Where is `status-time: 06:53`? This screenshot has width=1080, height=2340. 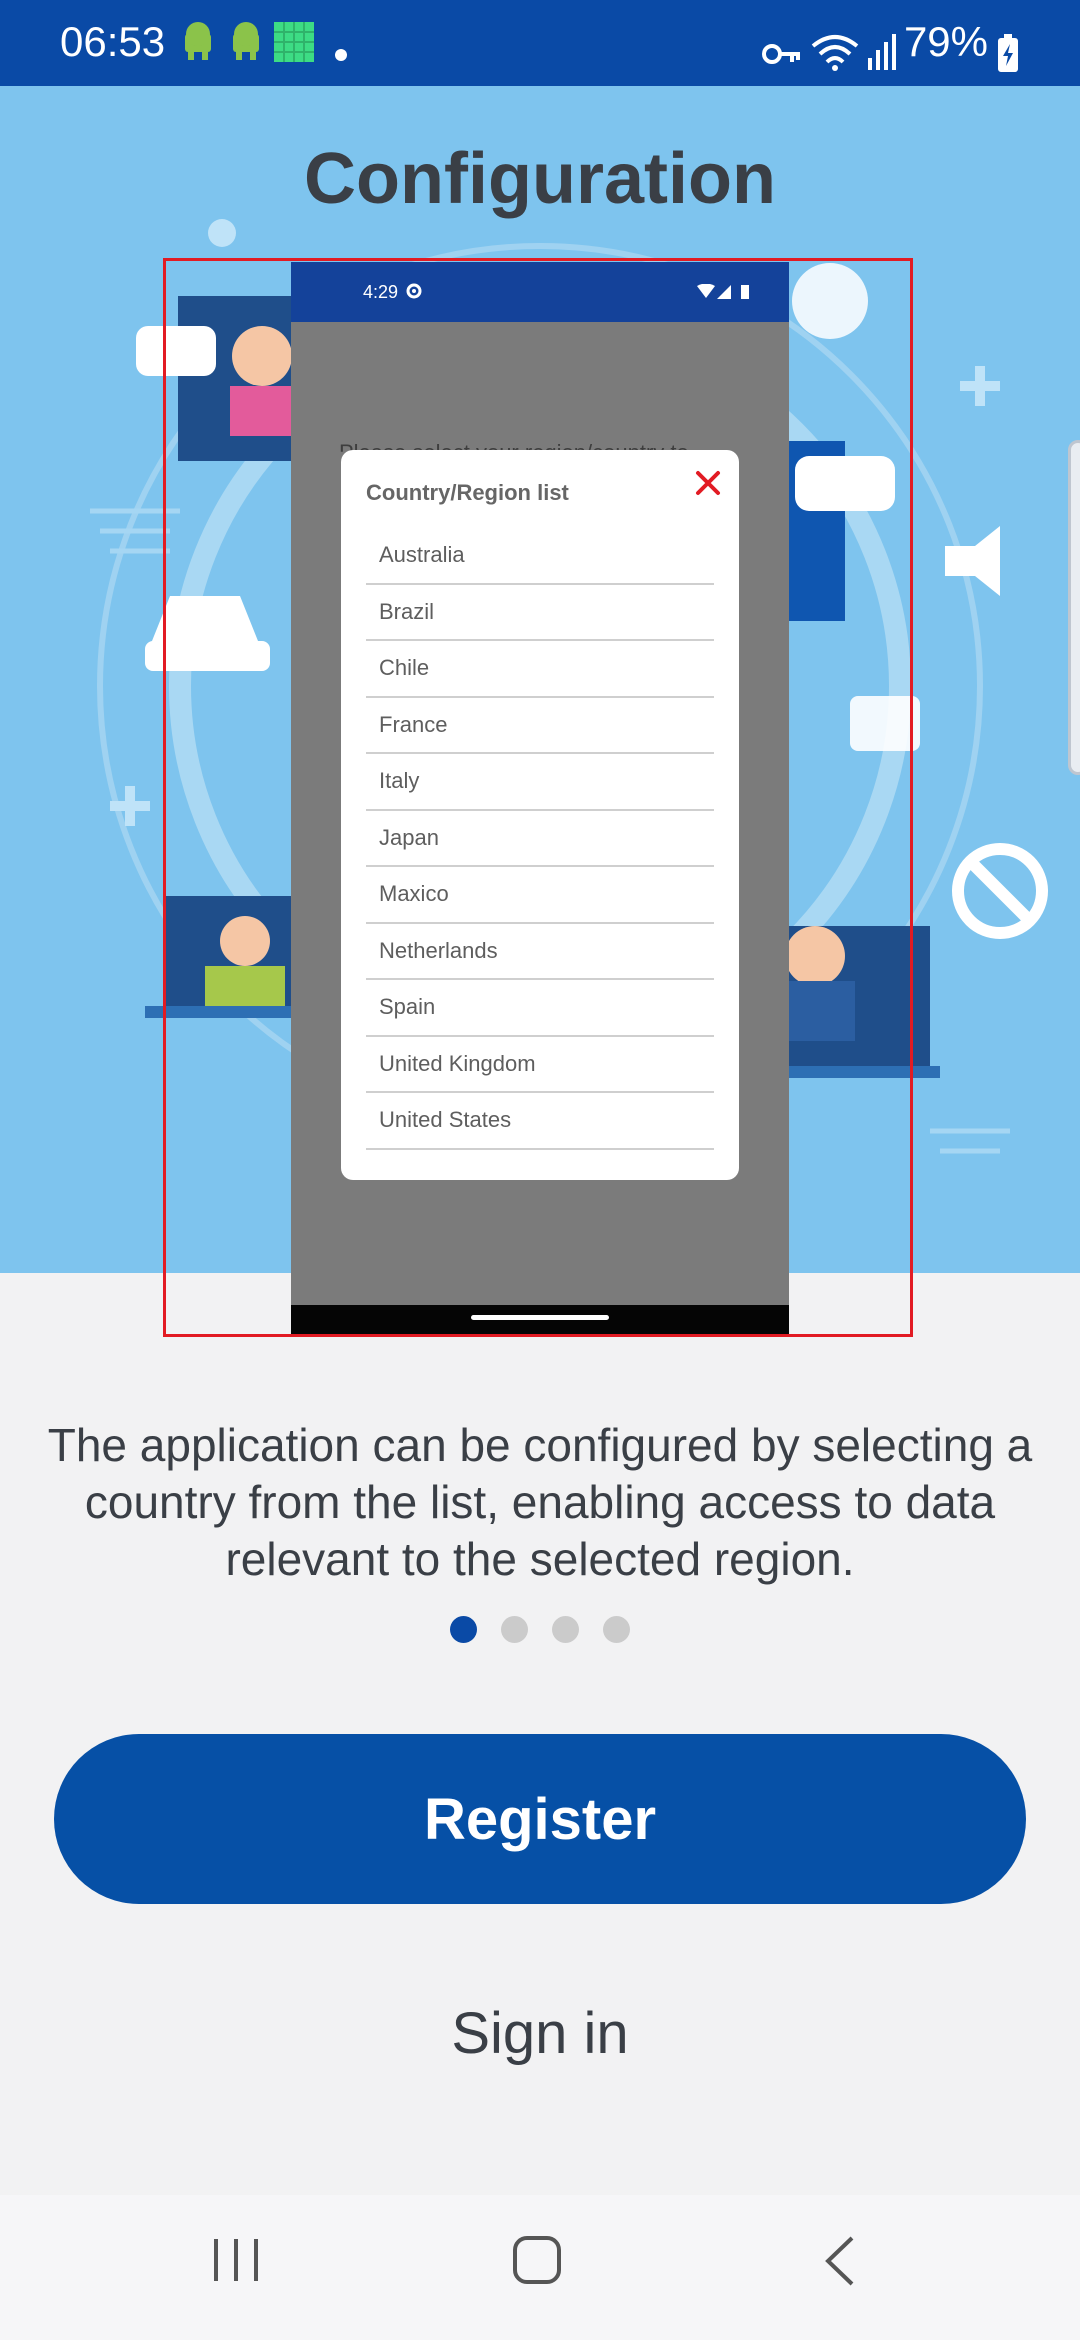
status-time: 06:53 is located at coordinates (113, 41).